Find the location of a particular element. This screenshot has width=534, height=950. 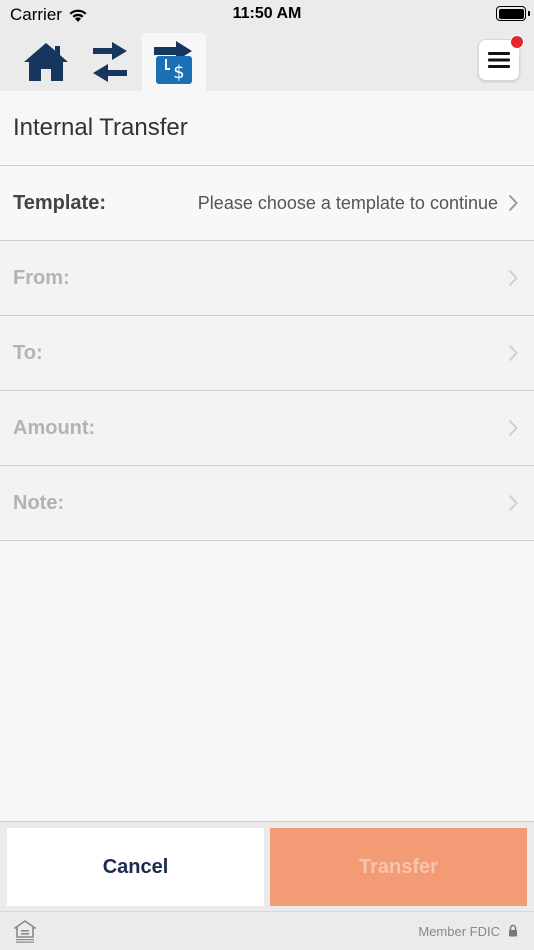

from-label: From: is located at coordinates (41, 277).